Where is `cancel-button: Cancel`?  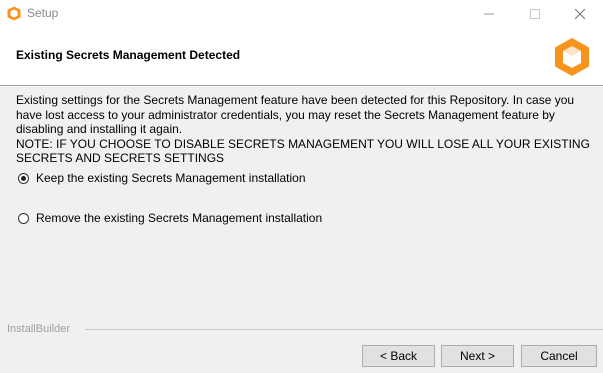 cancel-button: Cancel is located at coordinates (559, 356).